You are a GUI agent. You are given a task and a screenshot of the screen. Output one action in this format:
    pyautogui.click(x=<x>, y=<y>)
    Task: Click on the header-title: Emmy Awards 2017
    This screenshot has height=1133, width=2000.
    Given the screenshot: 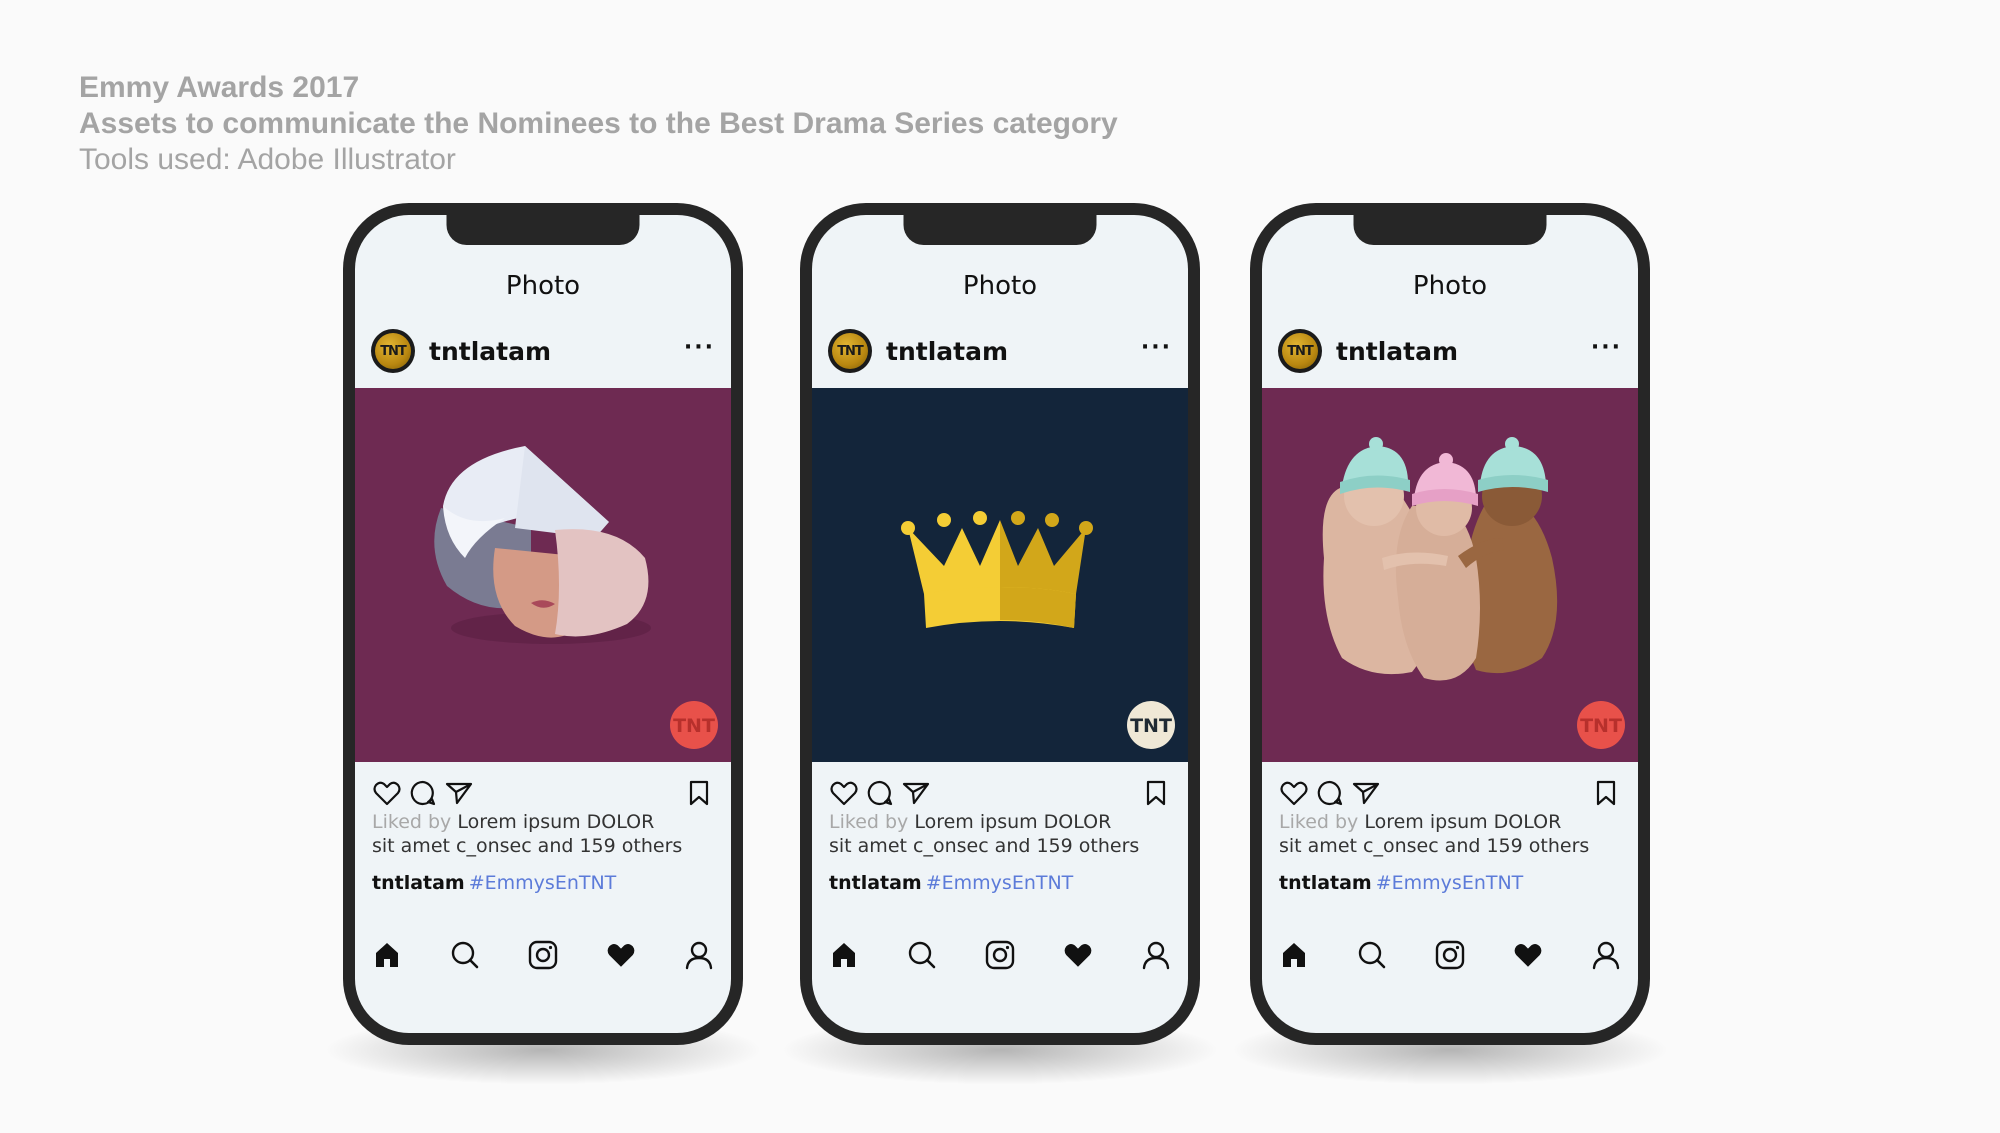 What is the action you would take?
    pyautogui.click(x=219, y=87)
    